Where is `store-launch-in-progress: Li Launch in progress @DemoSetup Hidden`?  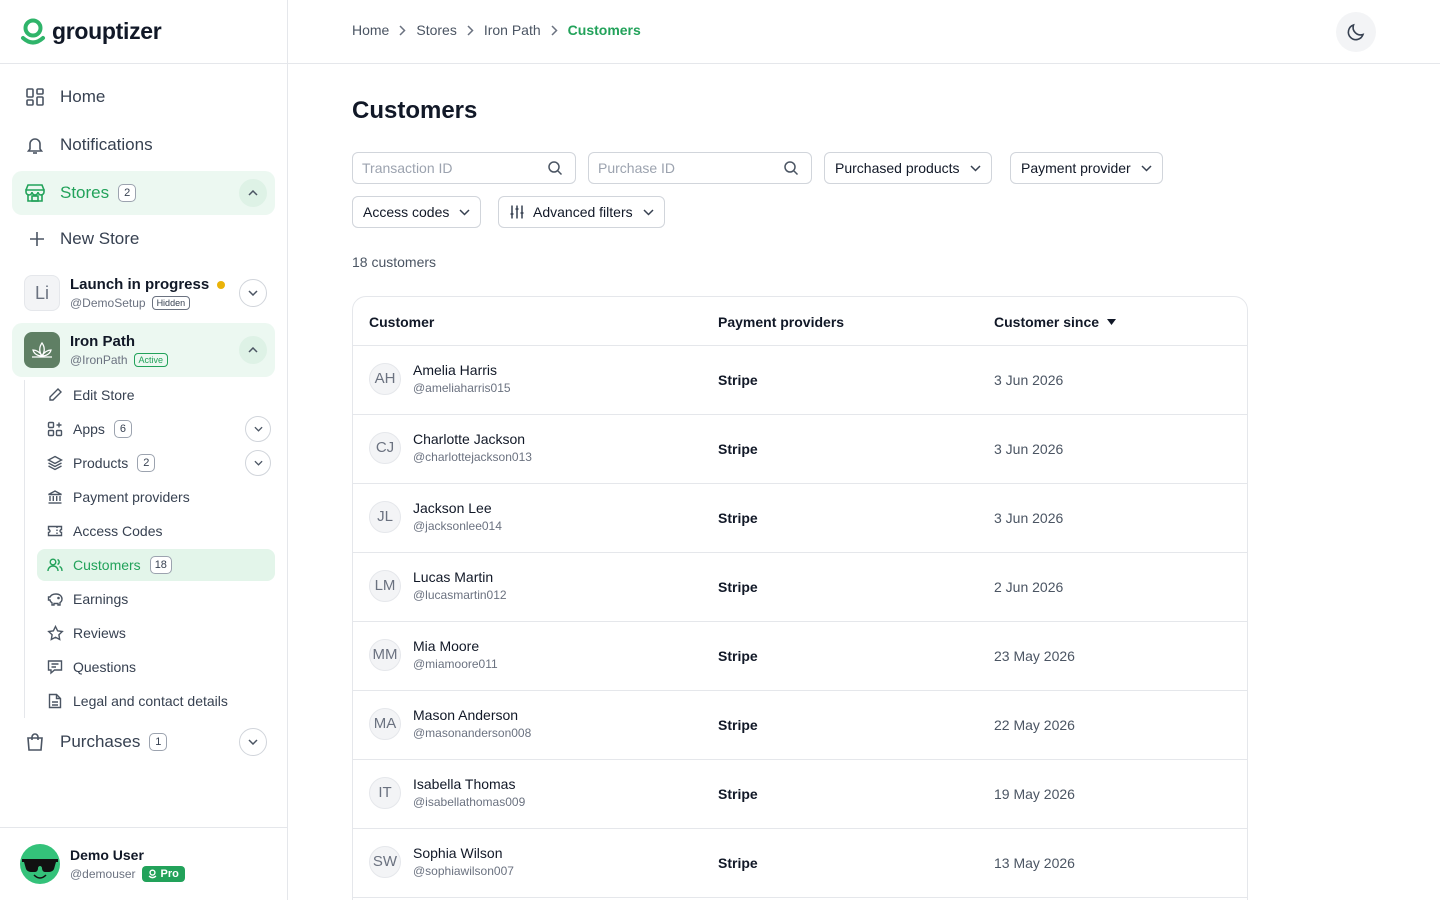
store-launch-in-progress: Li Launch in progress @DemoSetup Hidden is located at coordinates (143, 293).